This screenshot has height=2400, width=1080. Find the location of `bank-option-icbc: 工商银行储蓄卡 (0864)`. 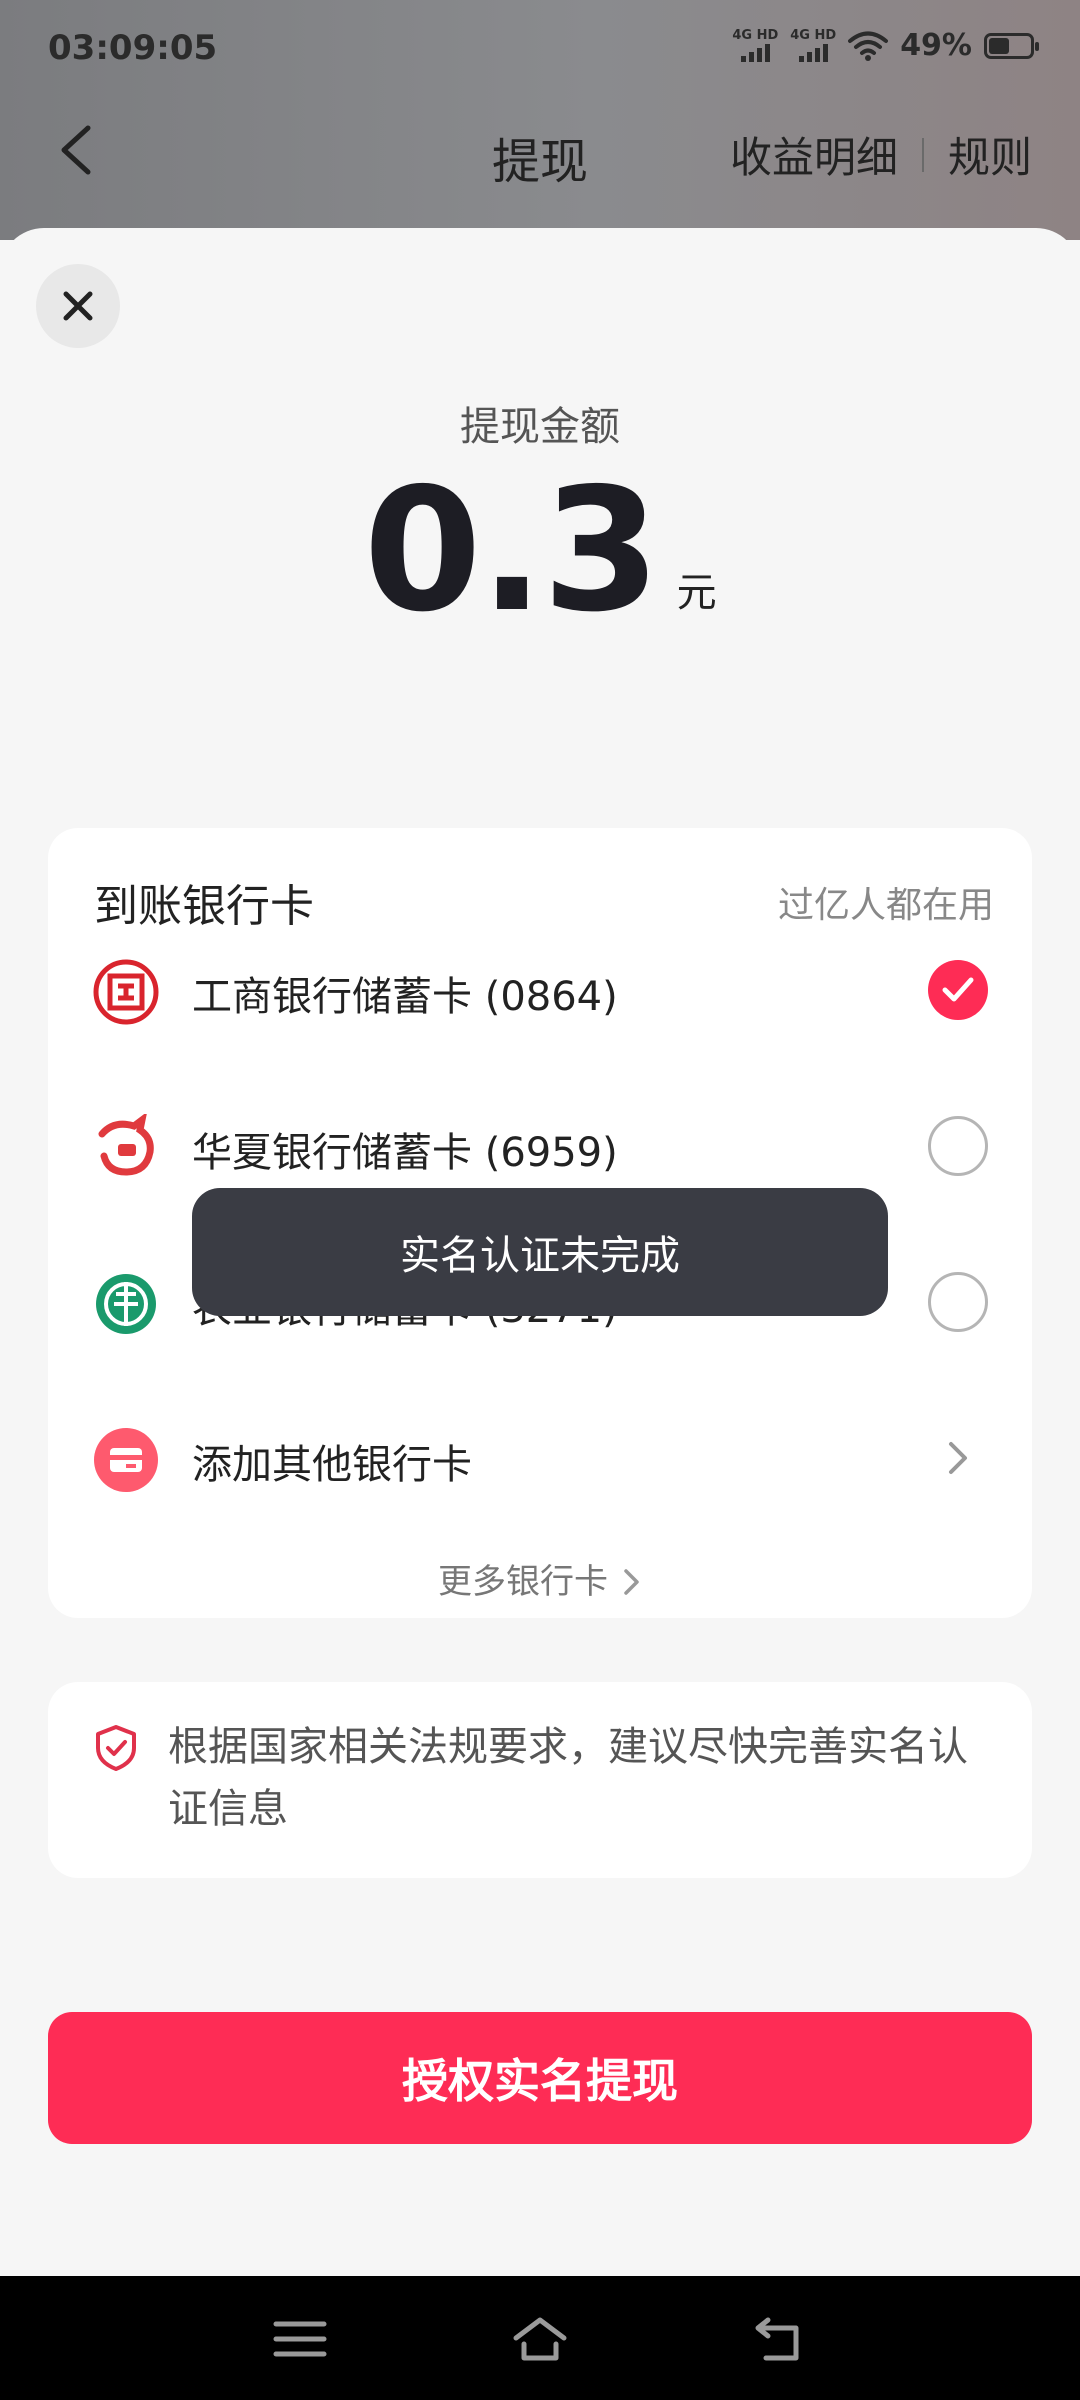

bank-option-icbc: 工商银行储蓄卡 (0864) is located at coordinates (540, 991).